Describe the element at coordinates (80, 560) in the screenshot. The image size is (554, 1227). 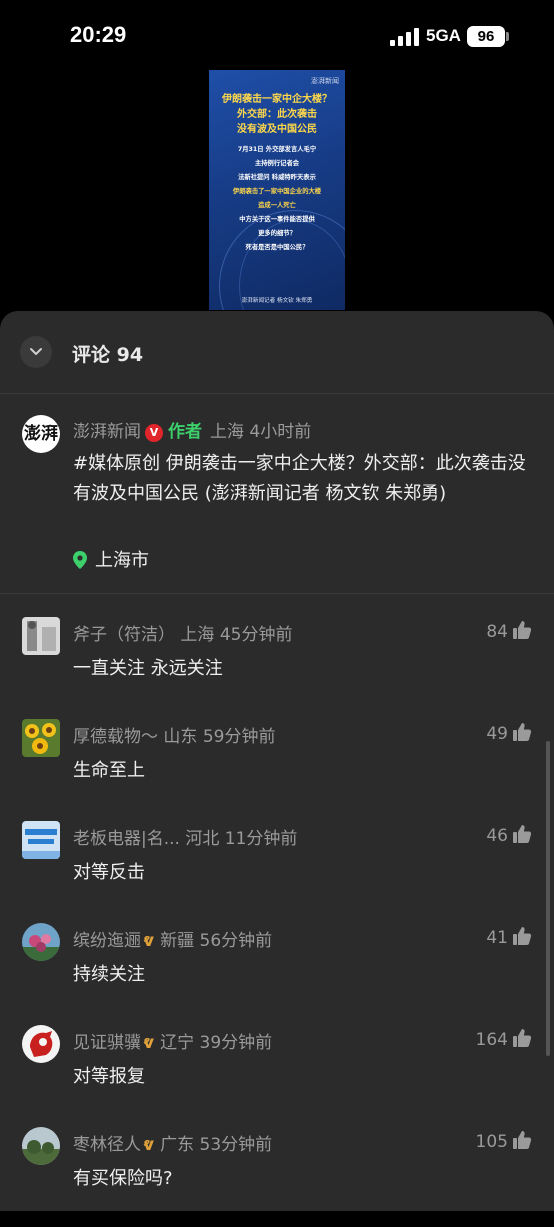
I see `location-pin-icon` at that location.